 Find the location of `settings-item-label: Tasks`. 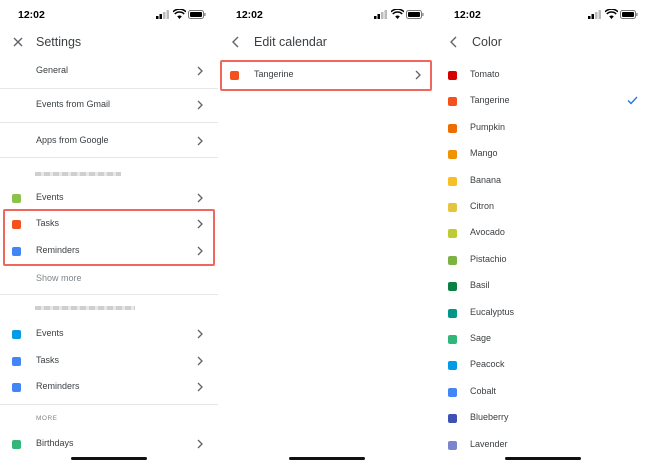

settings-item-label: Tasks is located at coordinates (48, 360).